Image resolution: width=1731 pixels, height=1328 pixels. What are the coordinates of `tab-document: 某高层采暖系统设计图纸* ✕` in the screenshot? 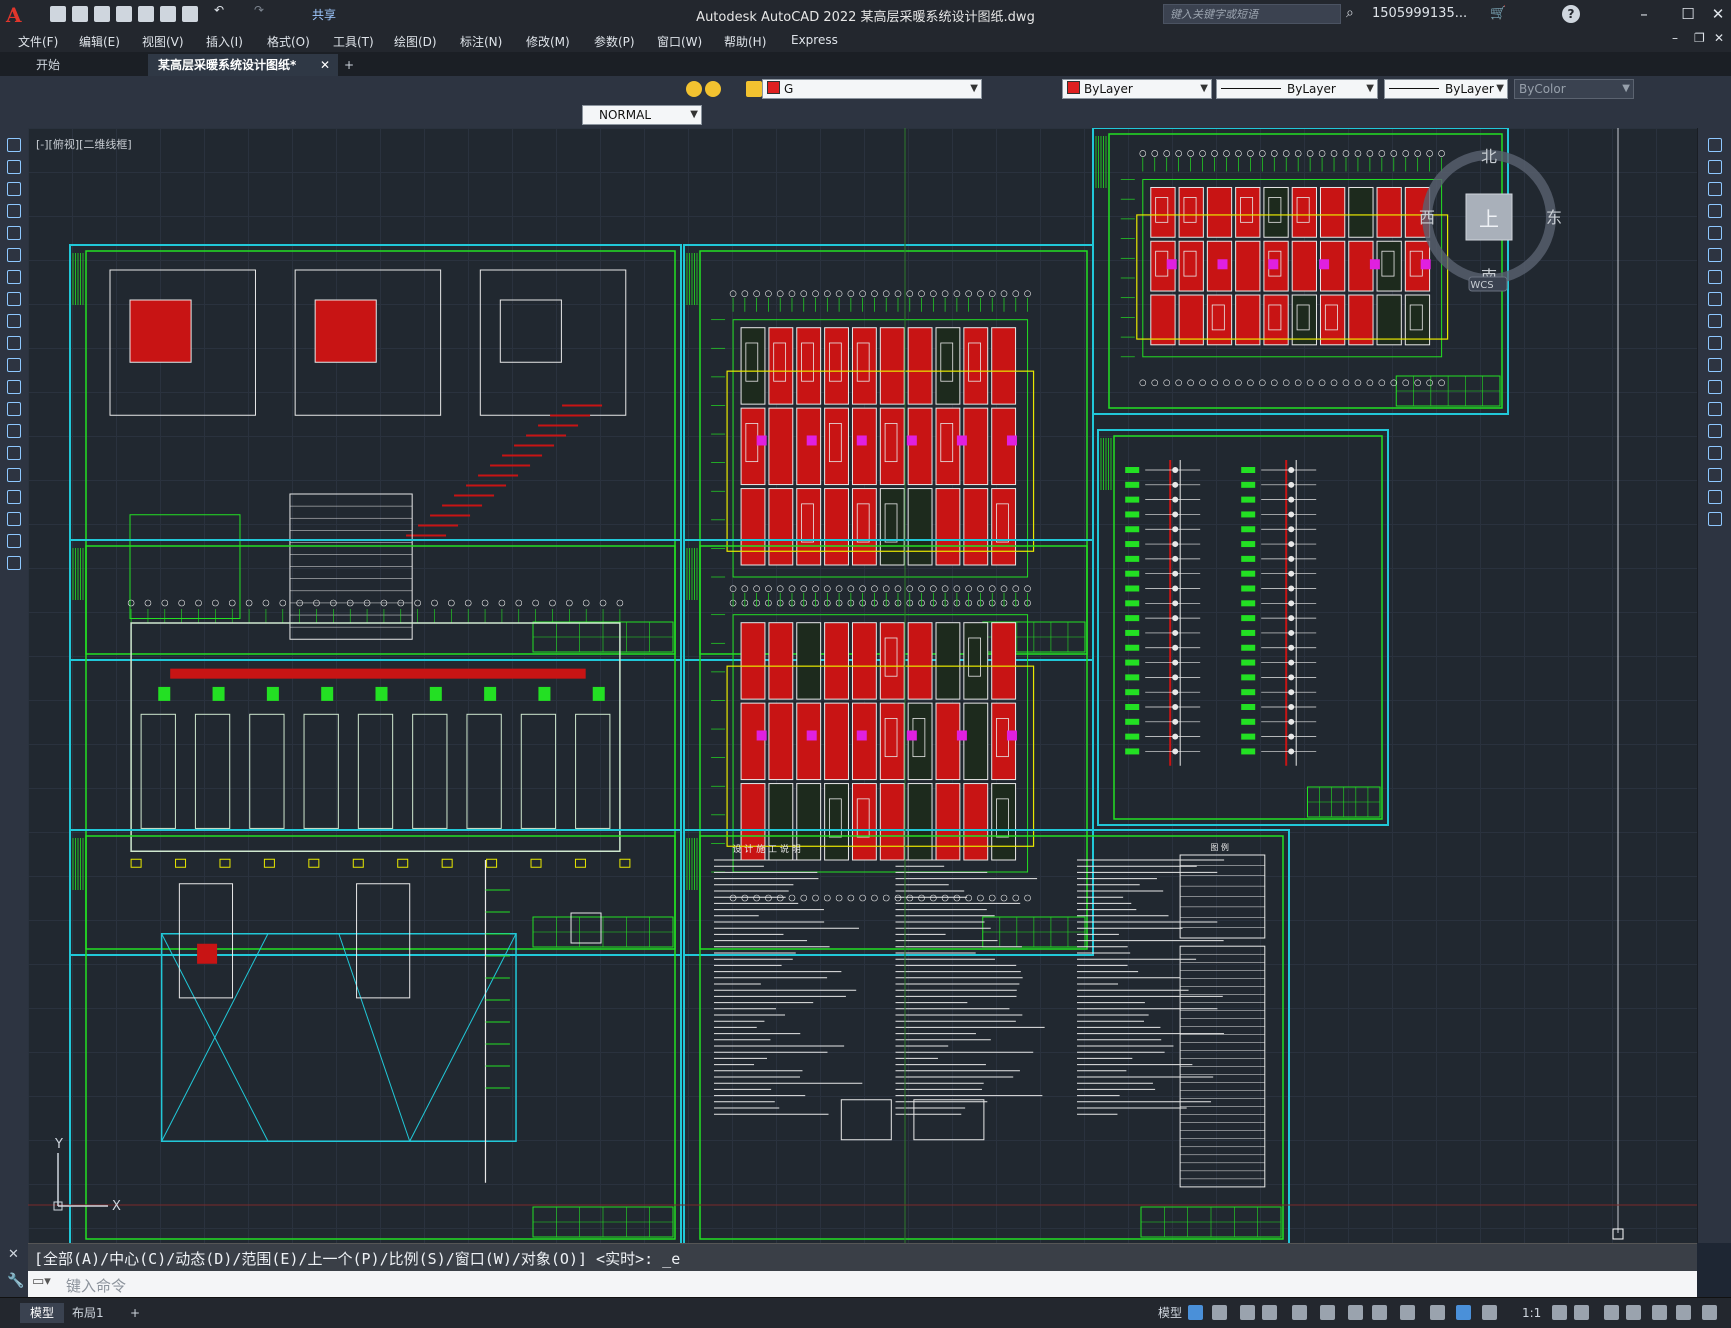 It's located at (243, 65).